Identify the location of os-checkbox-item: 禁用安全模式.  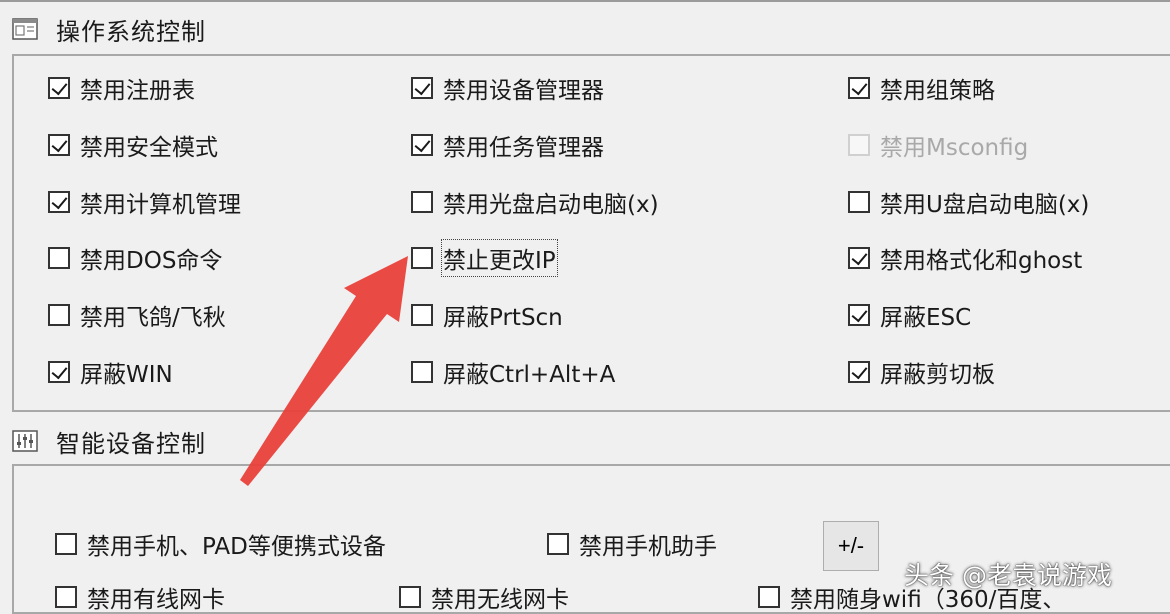
(133, 145).